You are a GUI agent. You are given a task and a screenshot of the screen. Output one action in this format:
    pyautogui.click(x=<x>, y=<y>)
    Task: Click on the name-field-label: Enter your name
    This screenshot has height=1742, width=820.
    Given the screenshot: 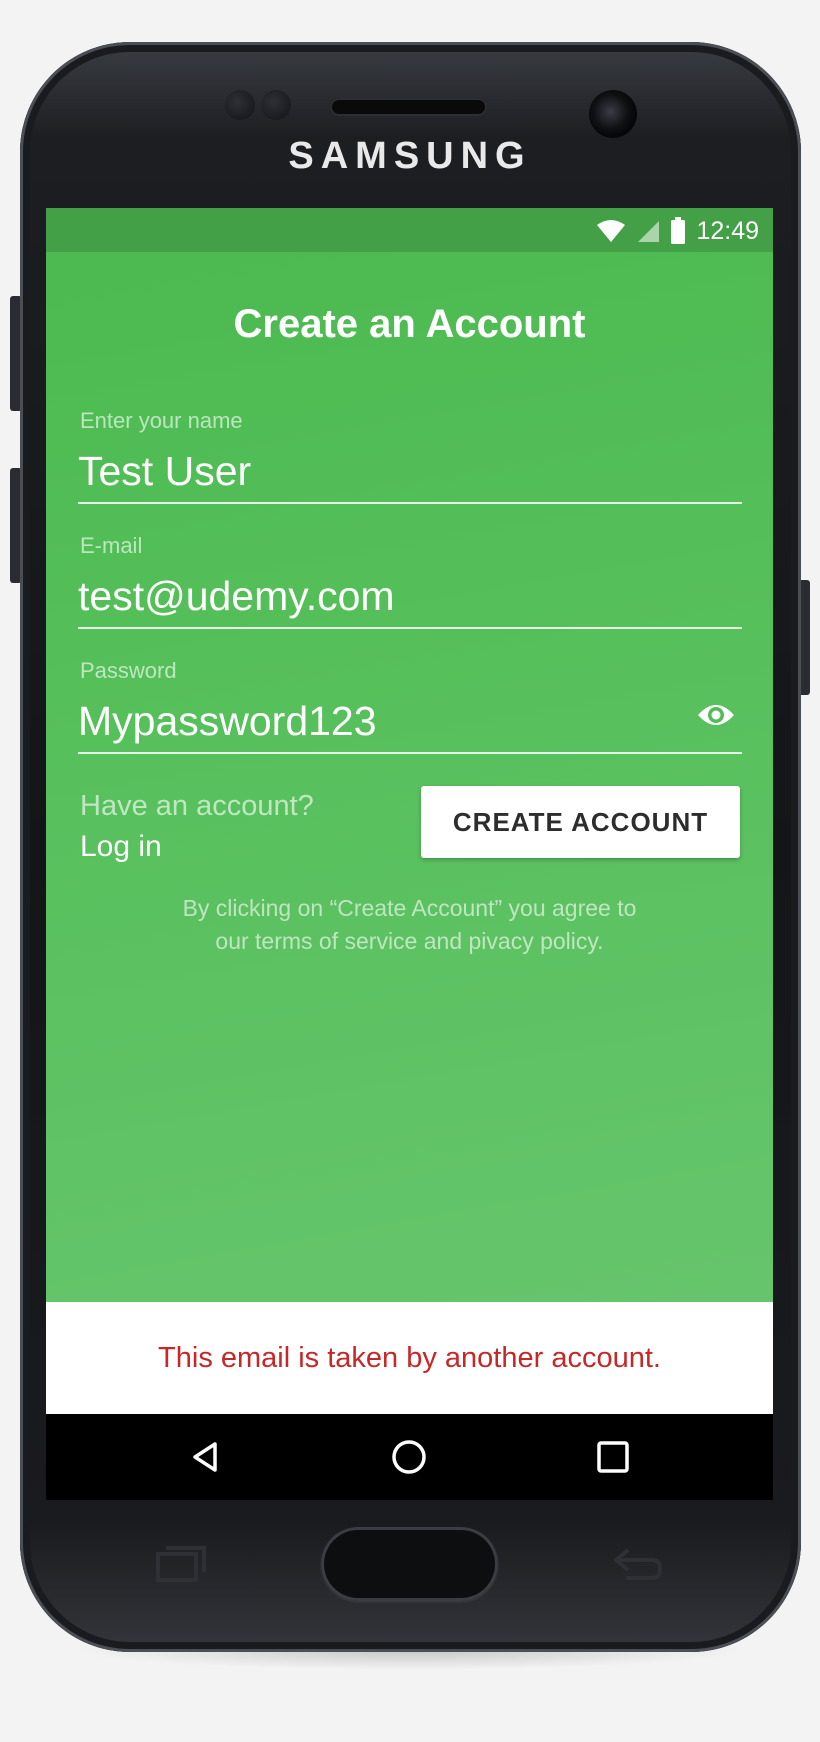 What is the action you would take?
    pyautogui.click(x=161, y=420)
    